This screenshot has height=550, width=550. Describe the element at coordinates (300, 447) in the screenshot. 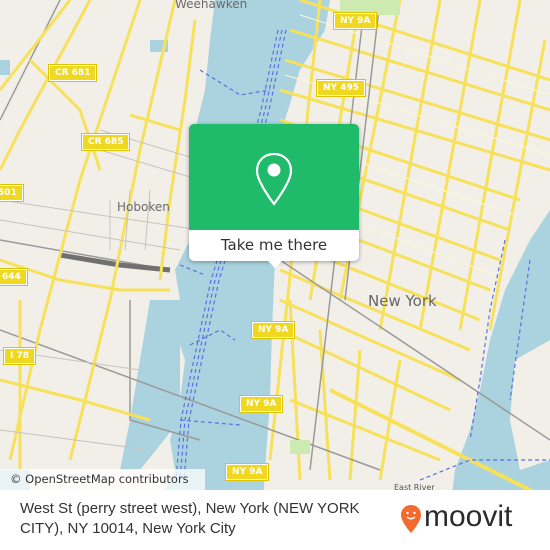

I see `park` at that location.